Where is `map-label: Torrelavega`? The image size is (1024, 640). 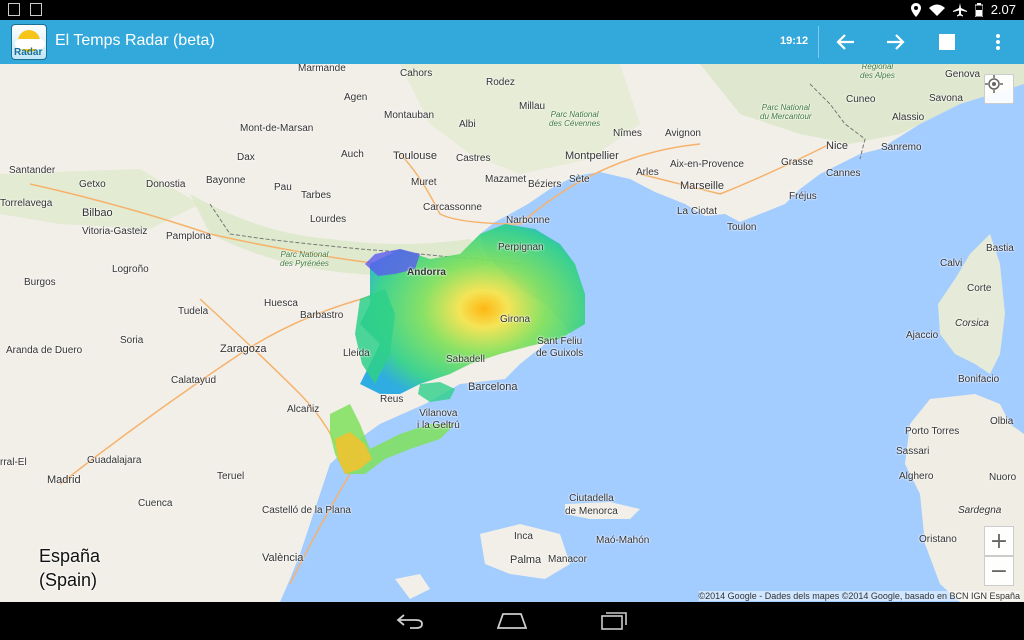
map-label: Torrelavega is located at coordinates (26, 203).